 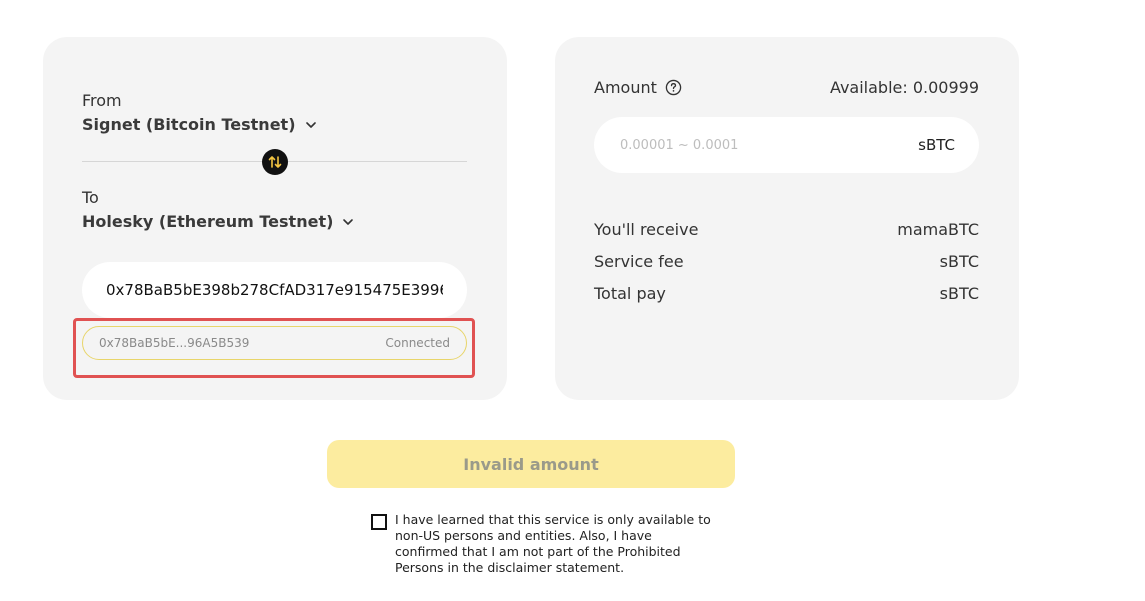 I want to click on swap-arrows-icon, so click(x=275, y=162).